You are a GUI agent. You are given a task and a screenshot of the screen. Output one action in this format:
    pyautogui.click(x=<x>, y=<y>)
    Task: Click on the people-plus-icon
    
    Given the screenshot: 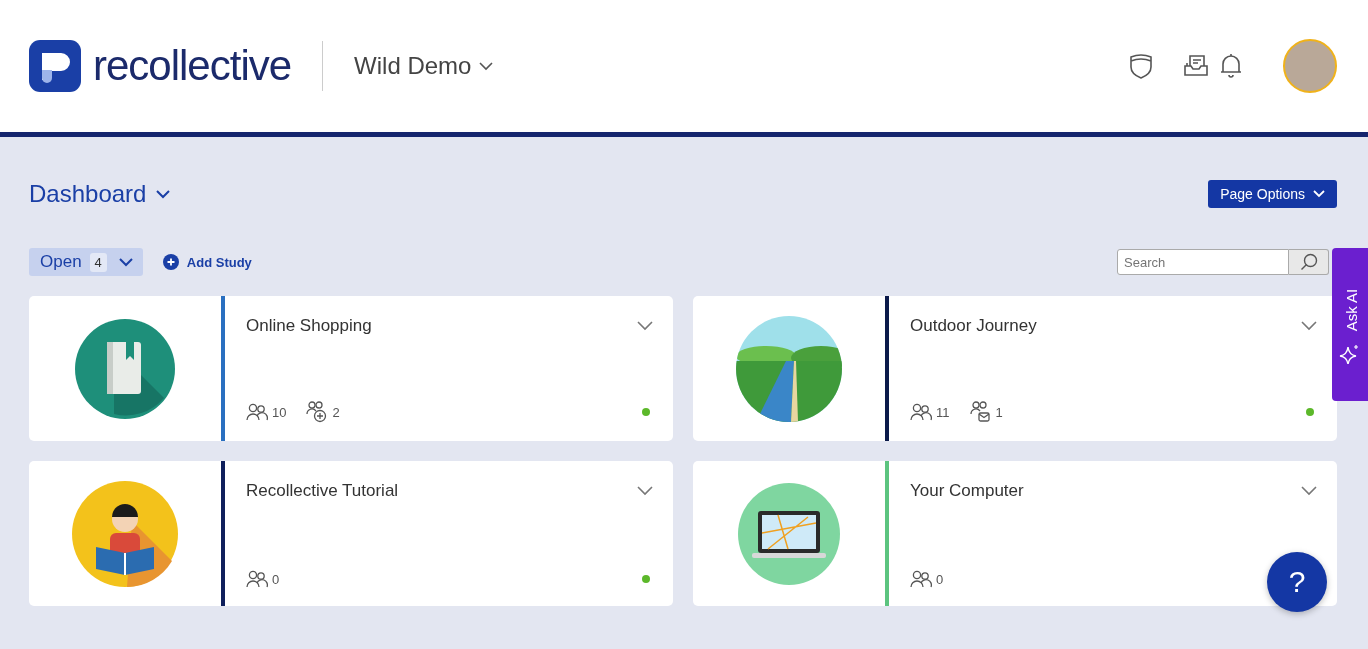 What is the action you would take?
    pyautogui.click(x=317, y=412)
    